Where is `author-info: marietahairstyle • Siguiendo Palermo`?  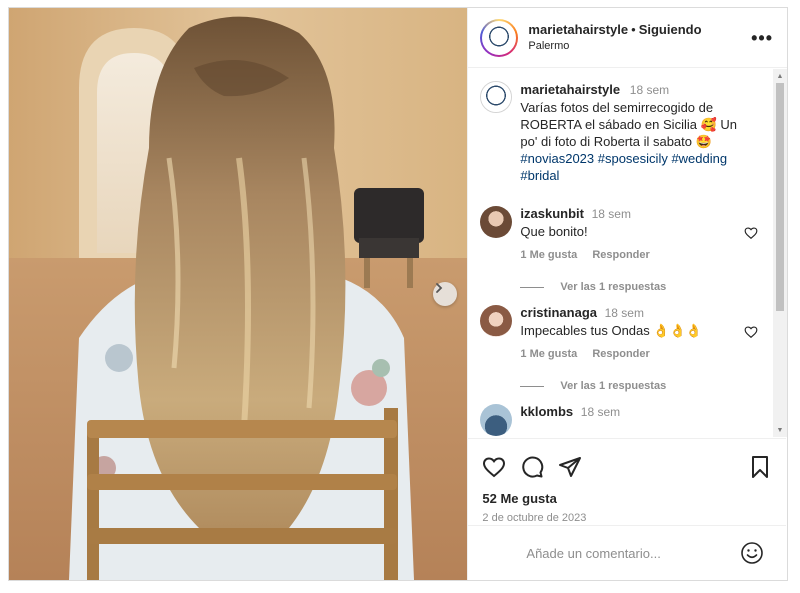
author-info: marietahairstyle • Siguiendo Palermo is located at coordinates (639, 38).